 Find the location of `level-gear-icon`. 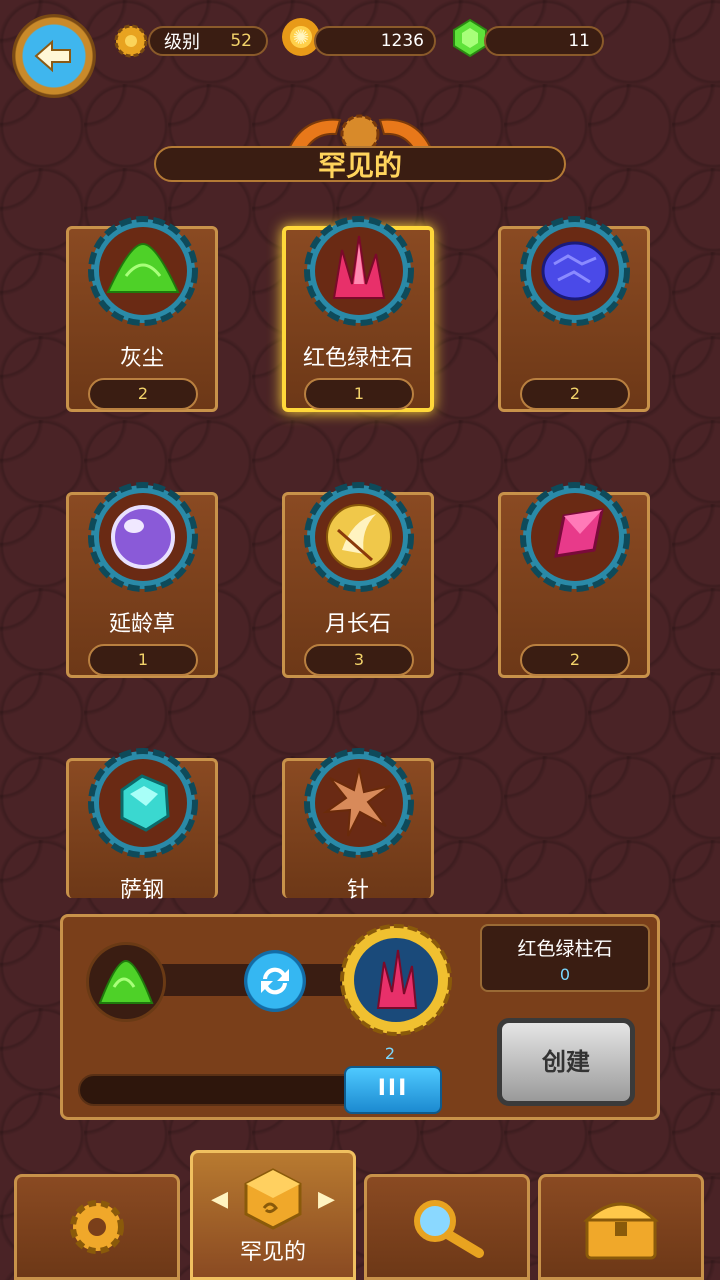

level-gear-icon is located at coordinates (131, 43).